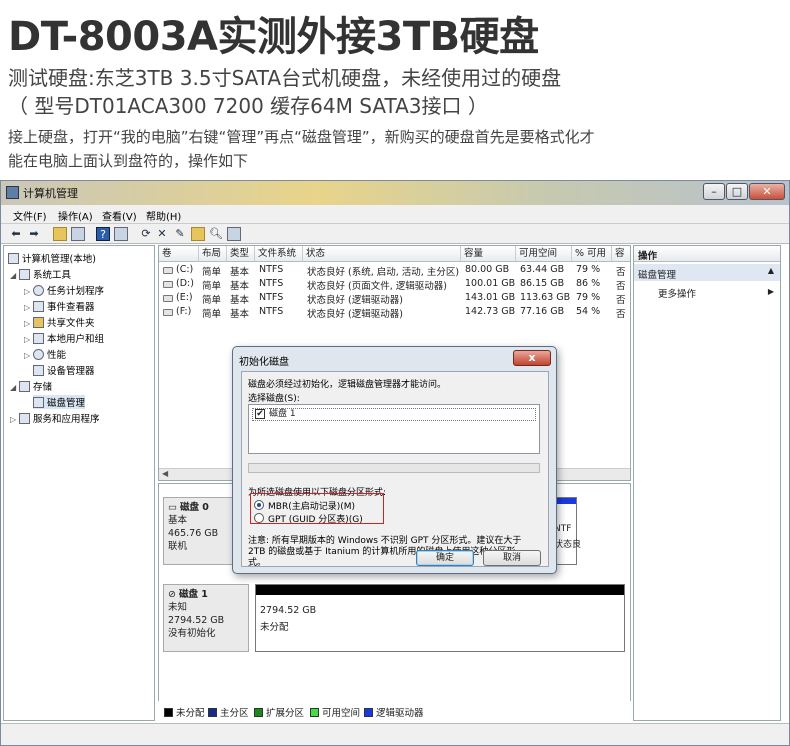 The width and height of the screenshot is (790, 746). I want to click on services-icon, so click(24, 418).